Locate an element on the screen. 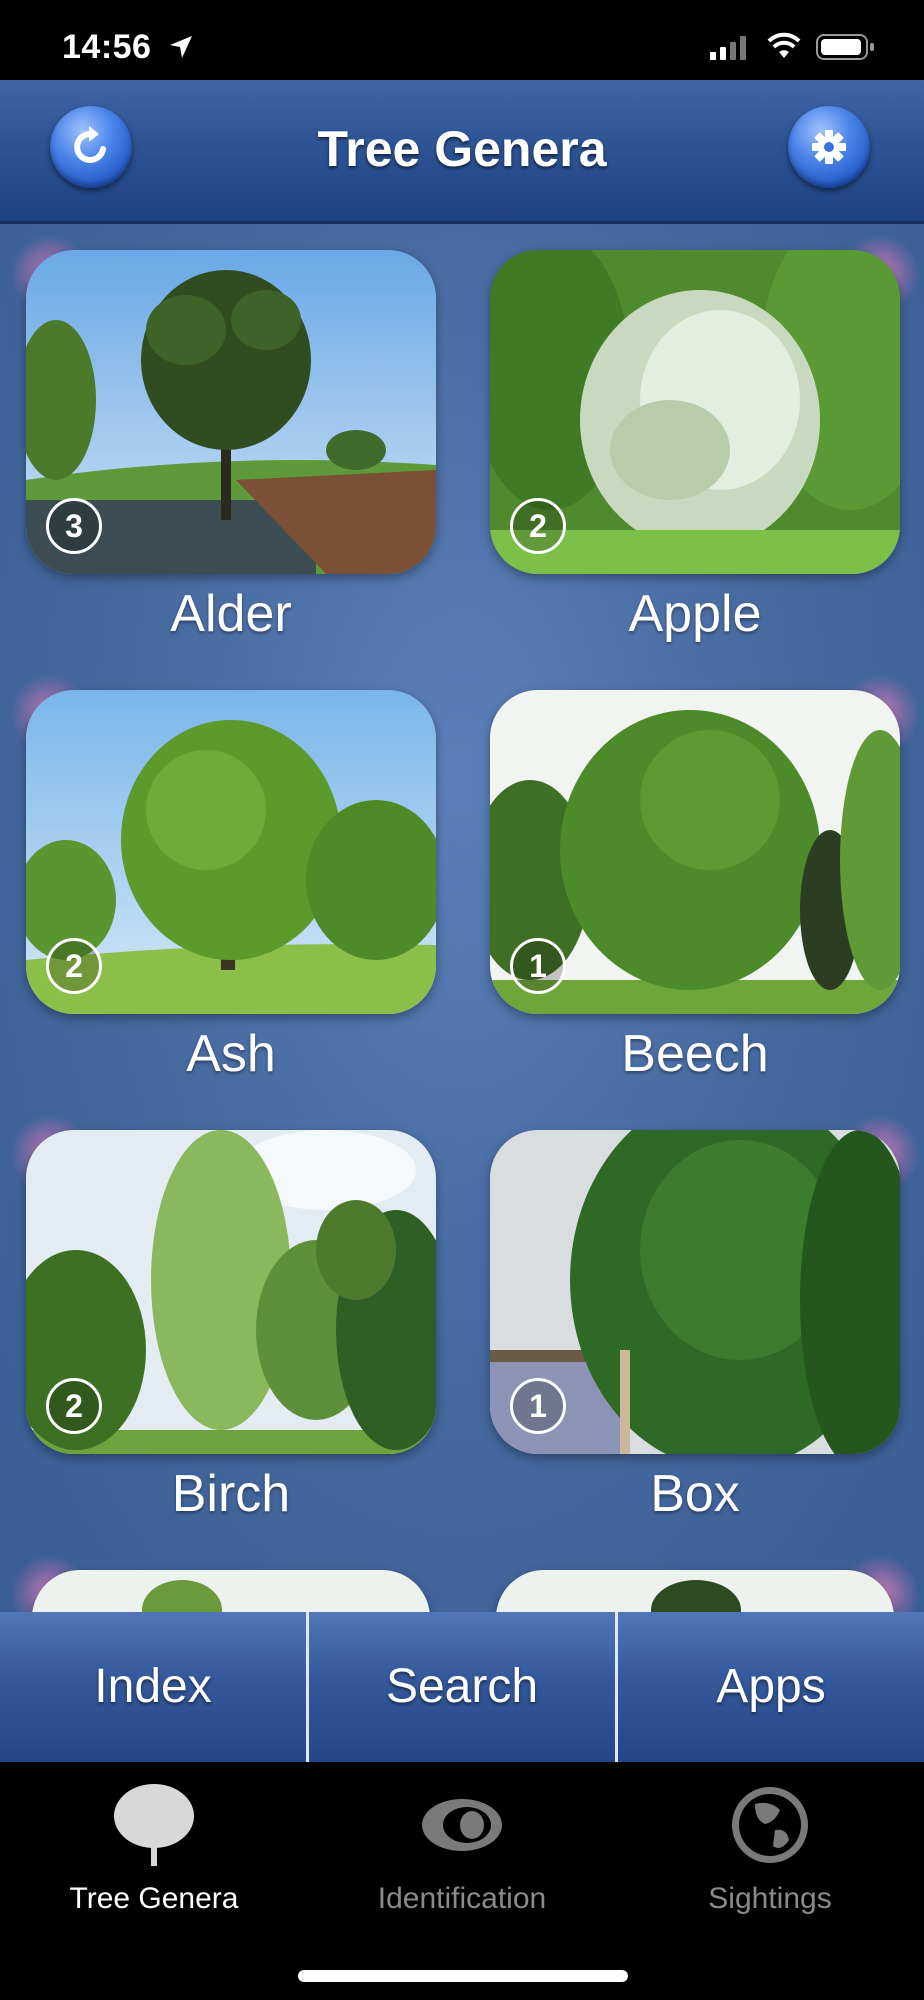 The image size is (924, 2000). tab-bar: Tree Genera Identification Sightings is located at coordinates (462, 1881).